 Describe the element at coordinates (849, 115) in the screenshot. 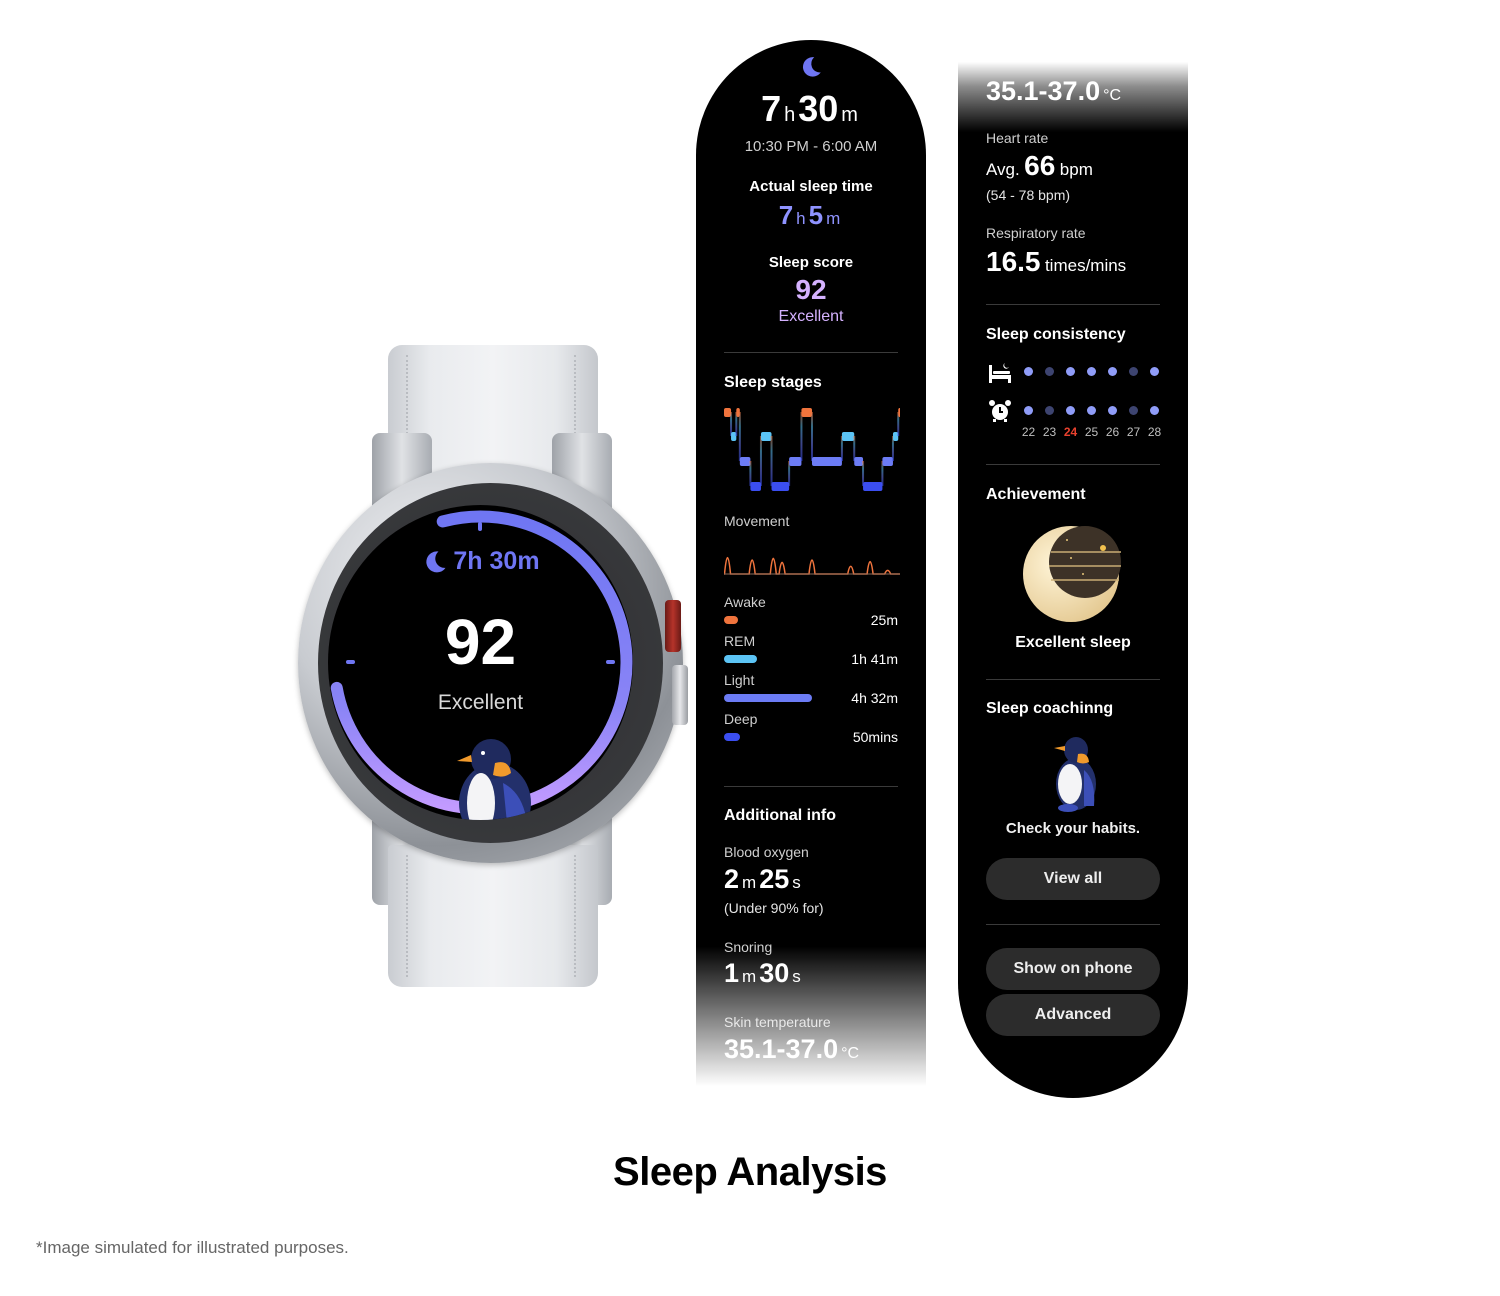

I see `minute-unit: m` at that location.